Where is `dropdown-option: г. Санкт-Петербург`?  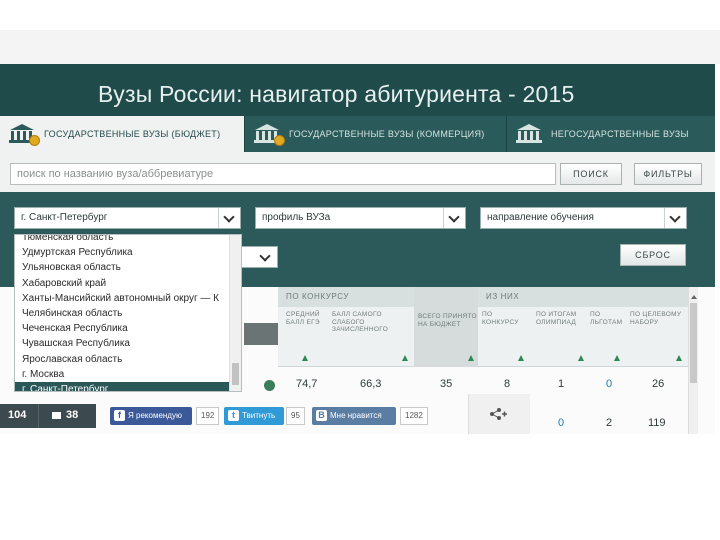
dropdown-option: г. Санкт-Петербург is located at coordinates (123, 386).